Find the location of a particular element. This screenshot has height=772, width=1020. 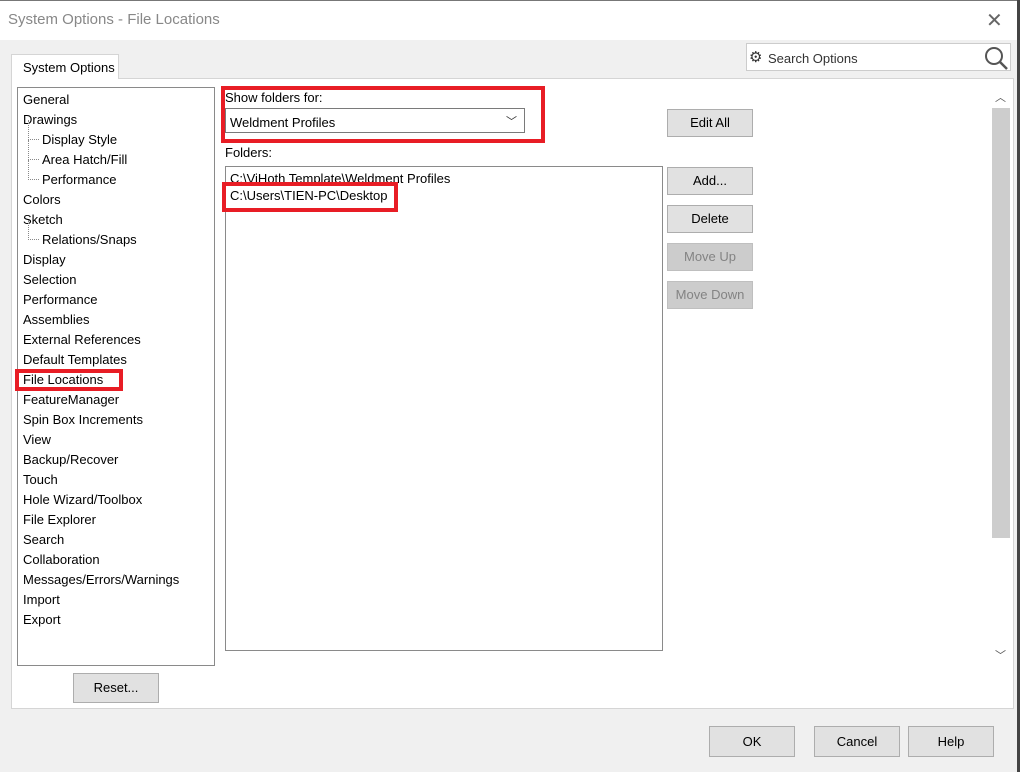

help-button: Help is located at coordinates (951, 741).